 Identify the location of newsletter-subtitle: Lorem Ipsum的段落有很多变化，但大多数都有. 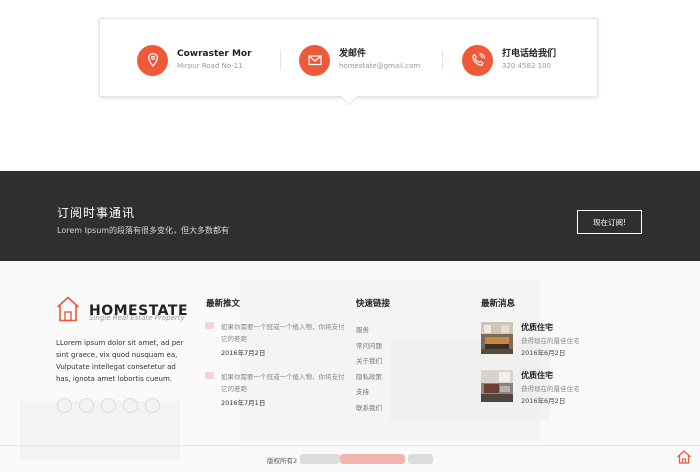
(143, 230).